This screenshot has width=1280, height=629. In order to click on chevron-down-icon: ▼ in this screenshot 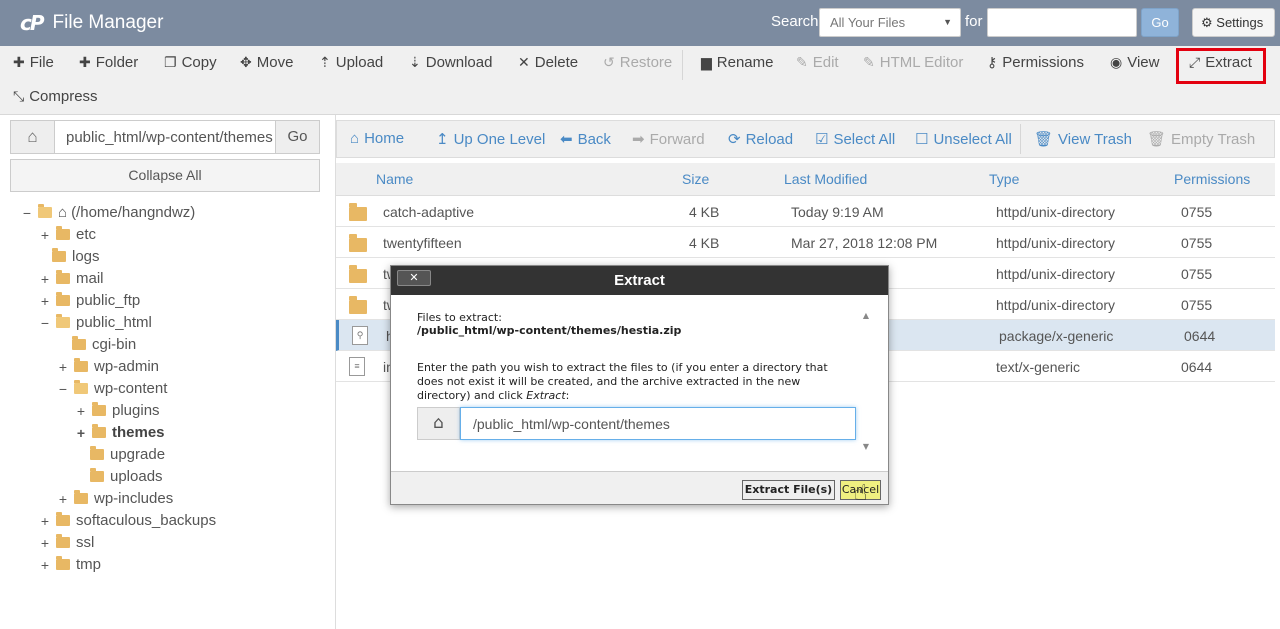, I will do `click(947, 22)`.